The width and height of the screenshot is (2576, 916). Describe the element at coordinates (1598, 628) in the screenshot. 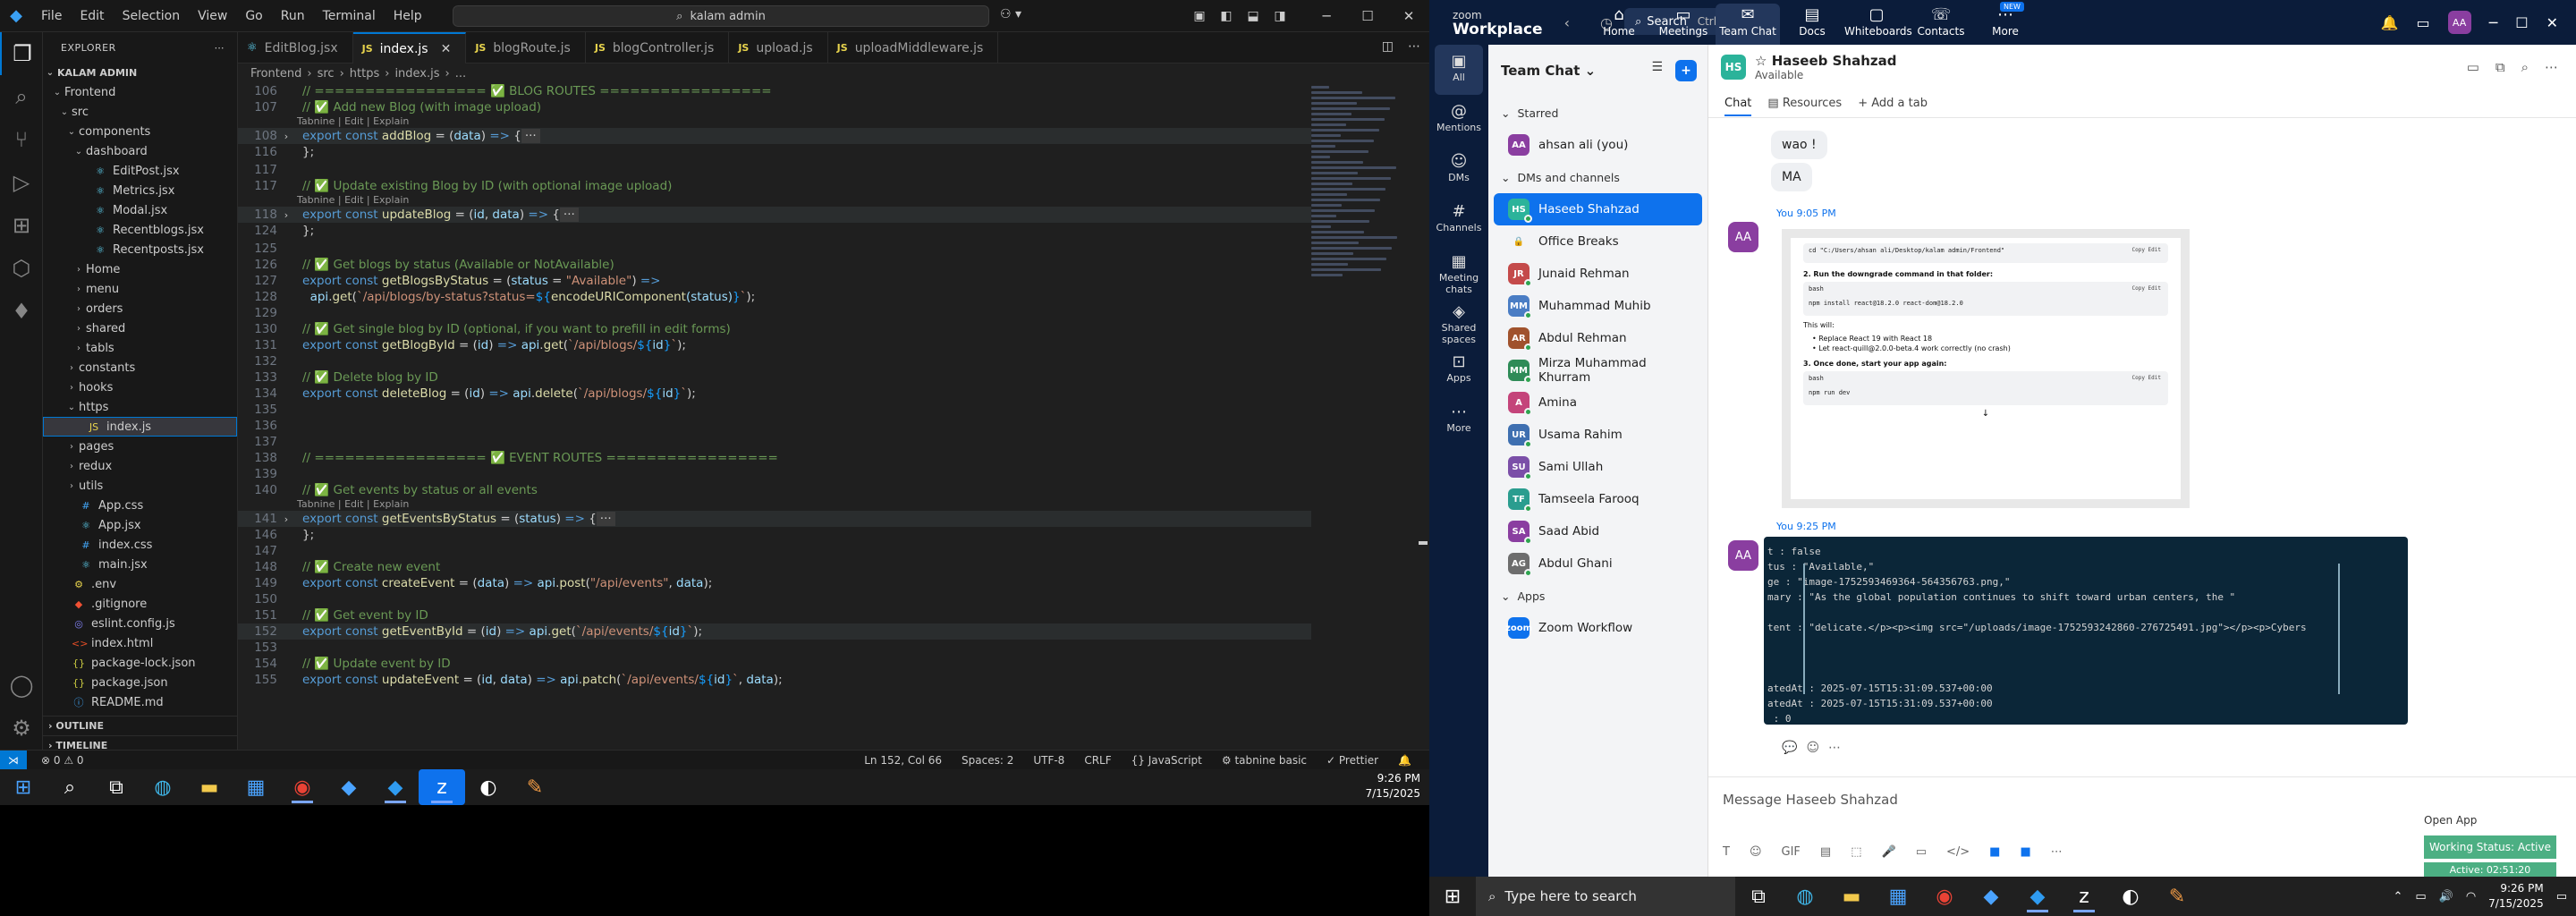

I see `chat-list-item: zoom Zoom Workflow` at that location.